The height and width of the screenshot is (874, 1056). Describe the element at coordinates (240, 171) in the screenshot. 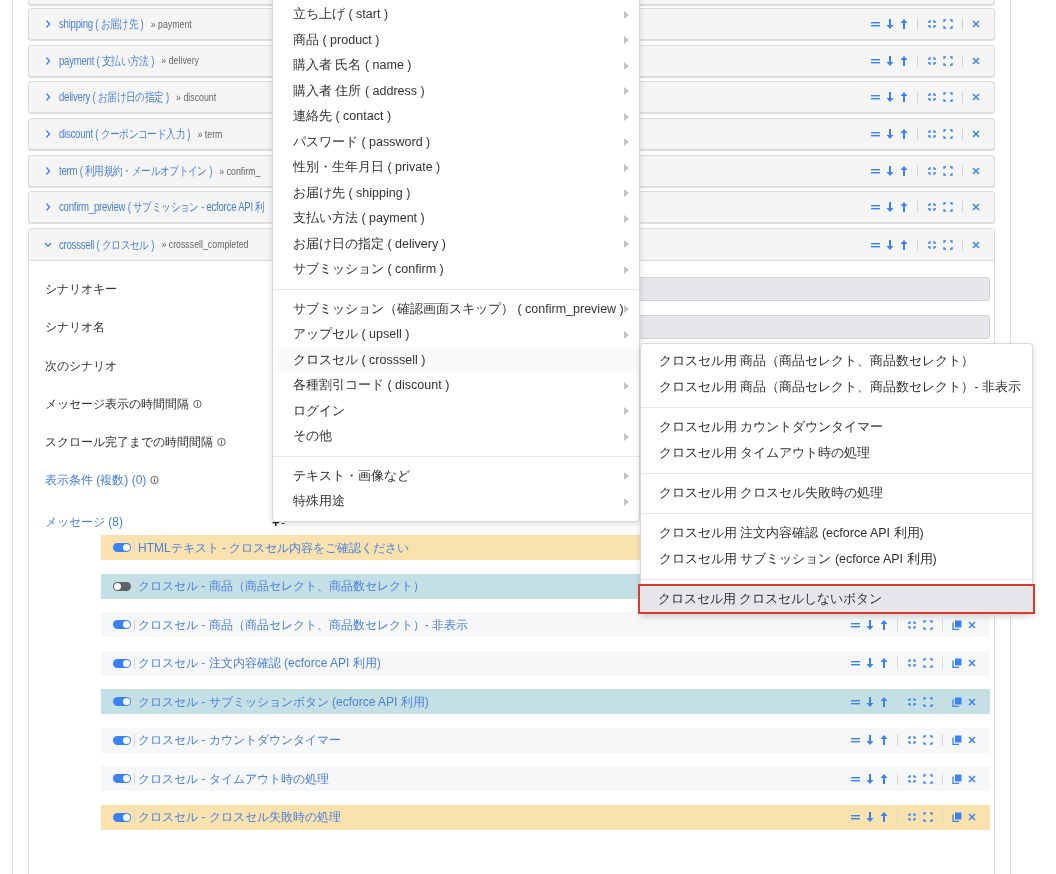

I see `next-scenario-text: » confirm_` at that location.